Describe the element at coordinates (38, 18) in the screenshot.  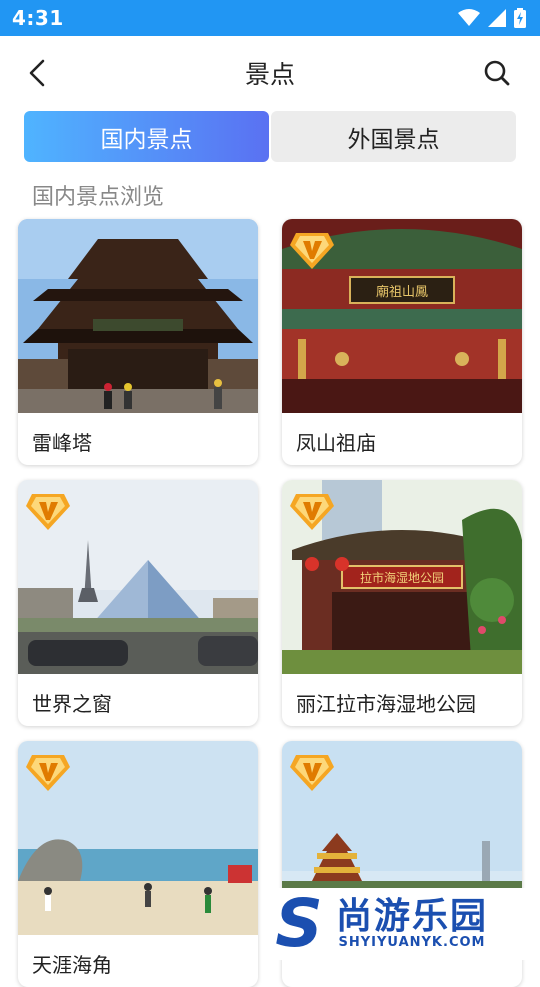
I see `status-time: 4:31` at that location.